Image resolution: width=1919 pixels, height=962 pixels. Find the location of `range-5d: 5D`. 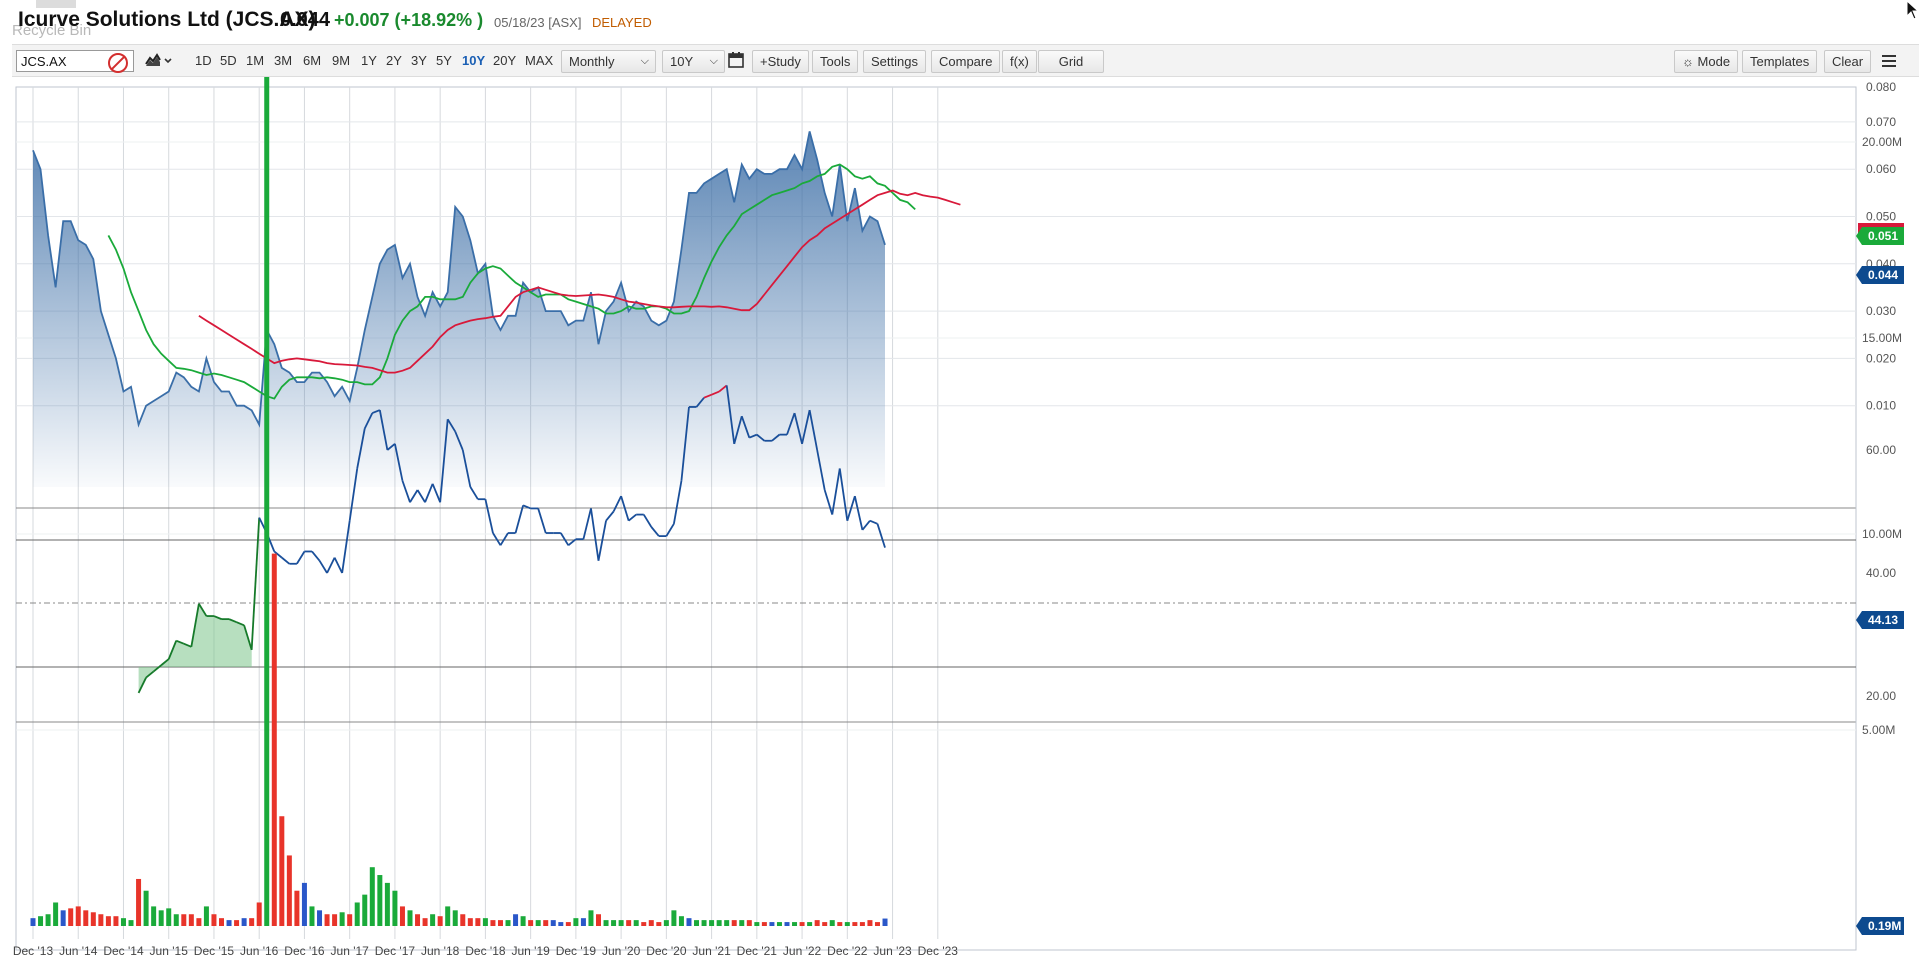

range-5d: 5D is located at coordinates (228, 61).